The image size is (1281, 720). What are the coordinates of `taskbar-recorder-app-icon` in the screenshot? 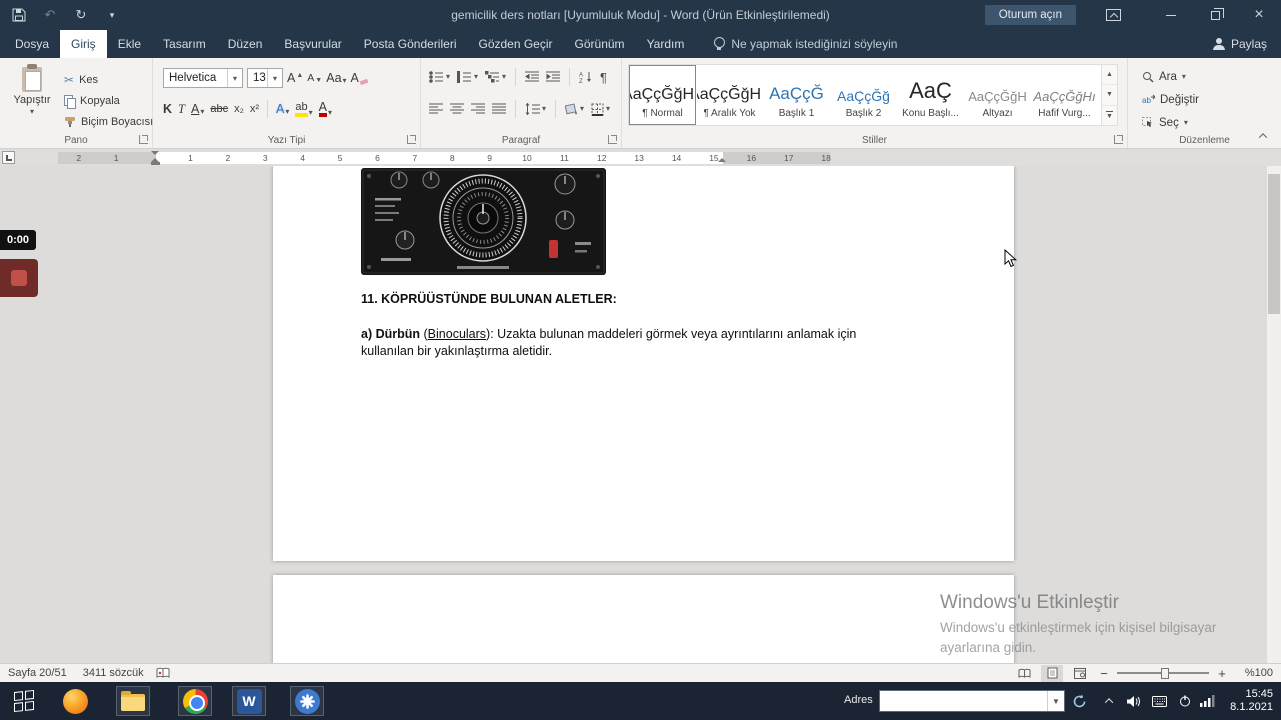 It's located at (307, 701).